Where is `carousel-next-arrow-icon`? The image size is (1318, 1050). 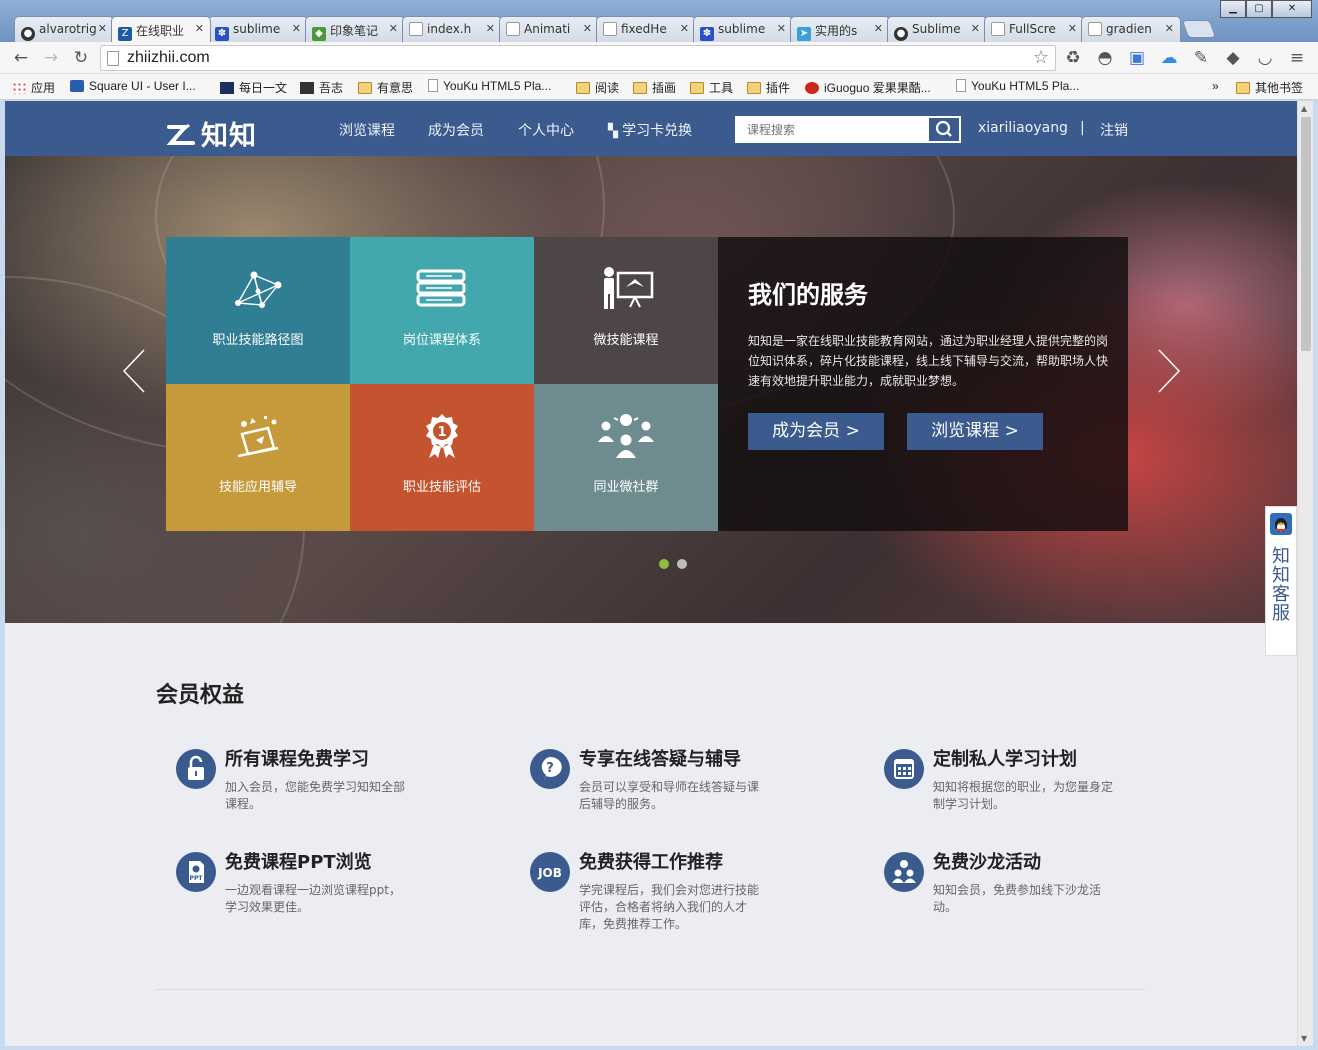 carousel-next-arrow-icon is located at coordinates (1168, 371).